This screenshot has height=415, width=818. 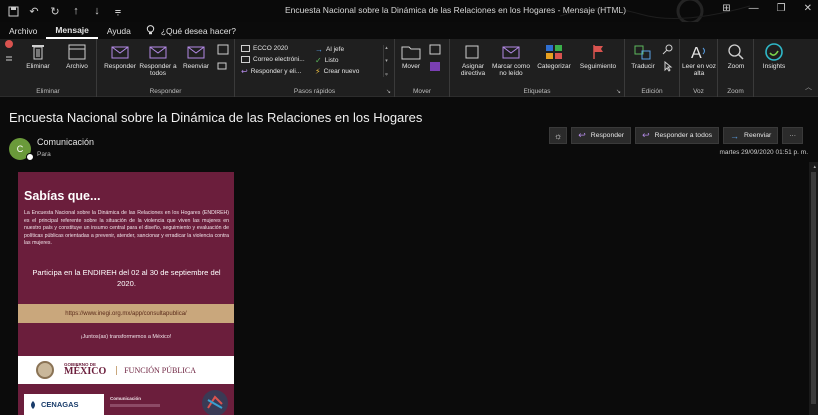 What do you see at coordinates (643, 52) in the screenshot?
I see `translate-icon` at bounding box center [643, 52].